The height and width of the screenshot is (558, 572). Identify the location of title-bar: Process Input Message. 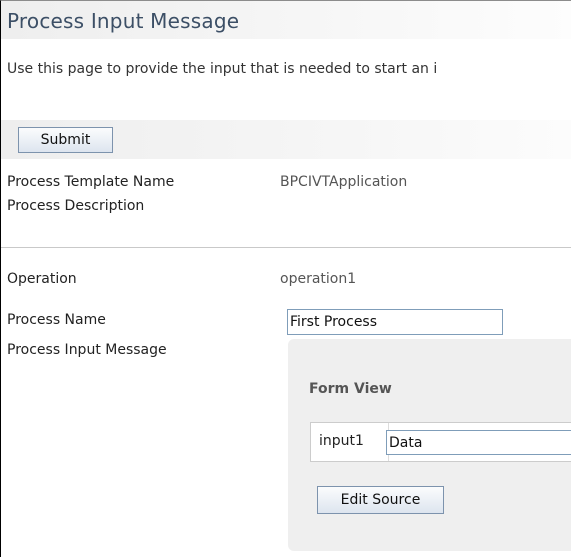
(286, 20).